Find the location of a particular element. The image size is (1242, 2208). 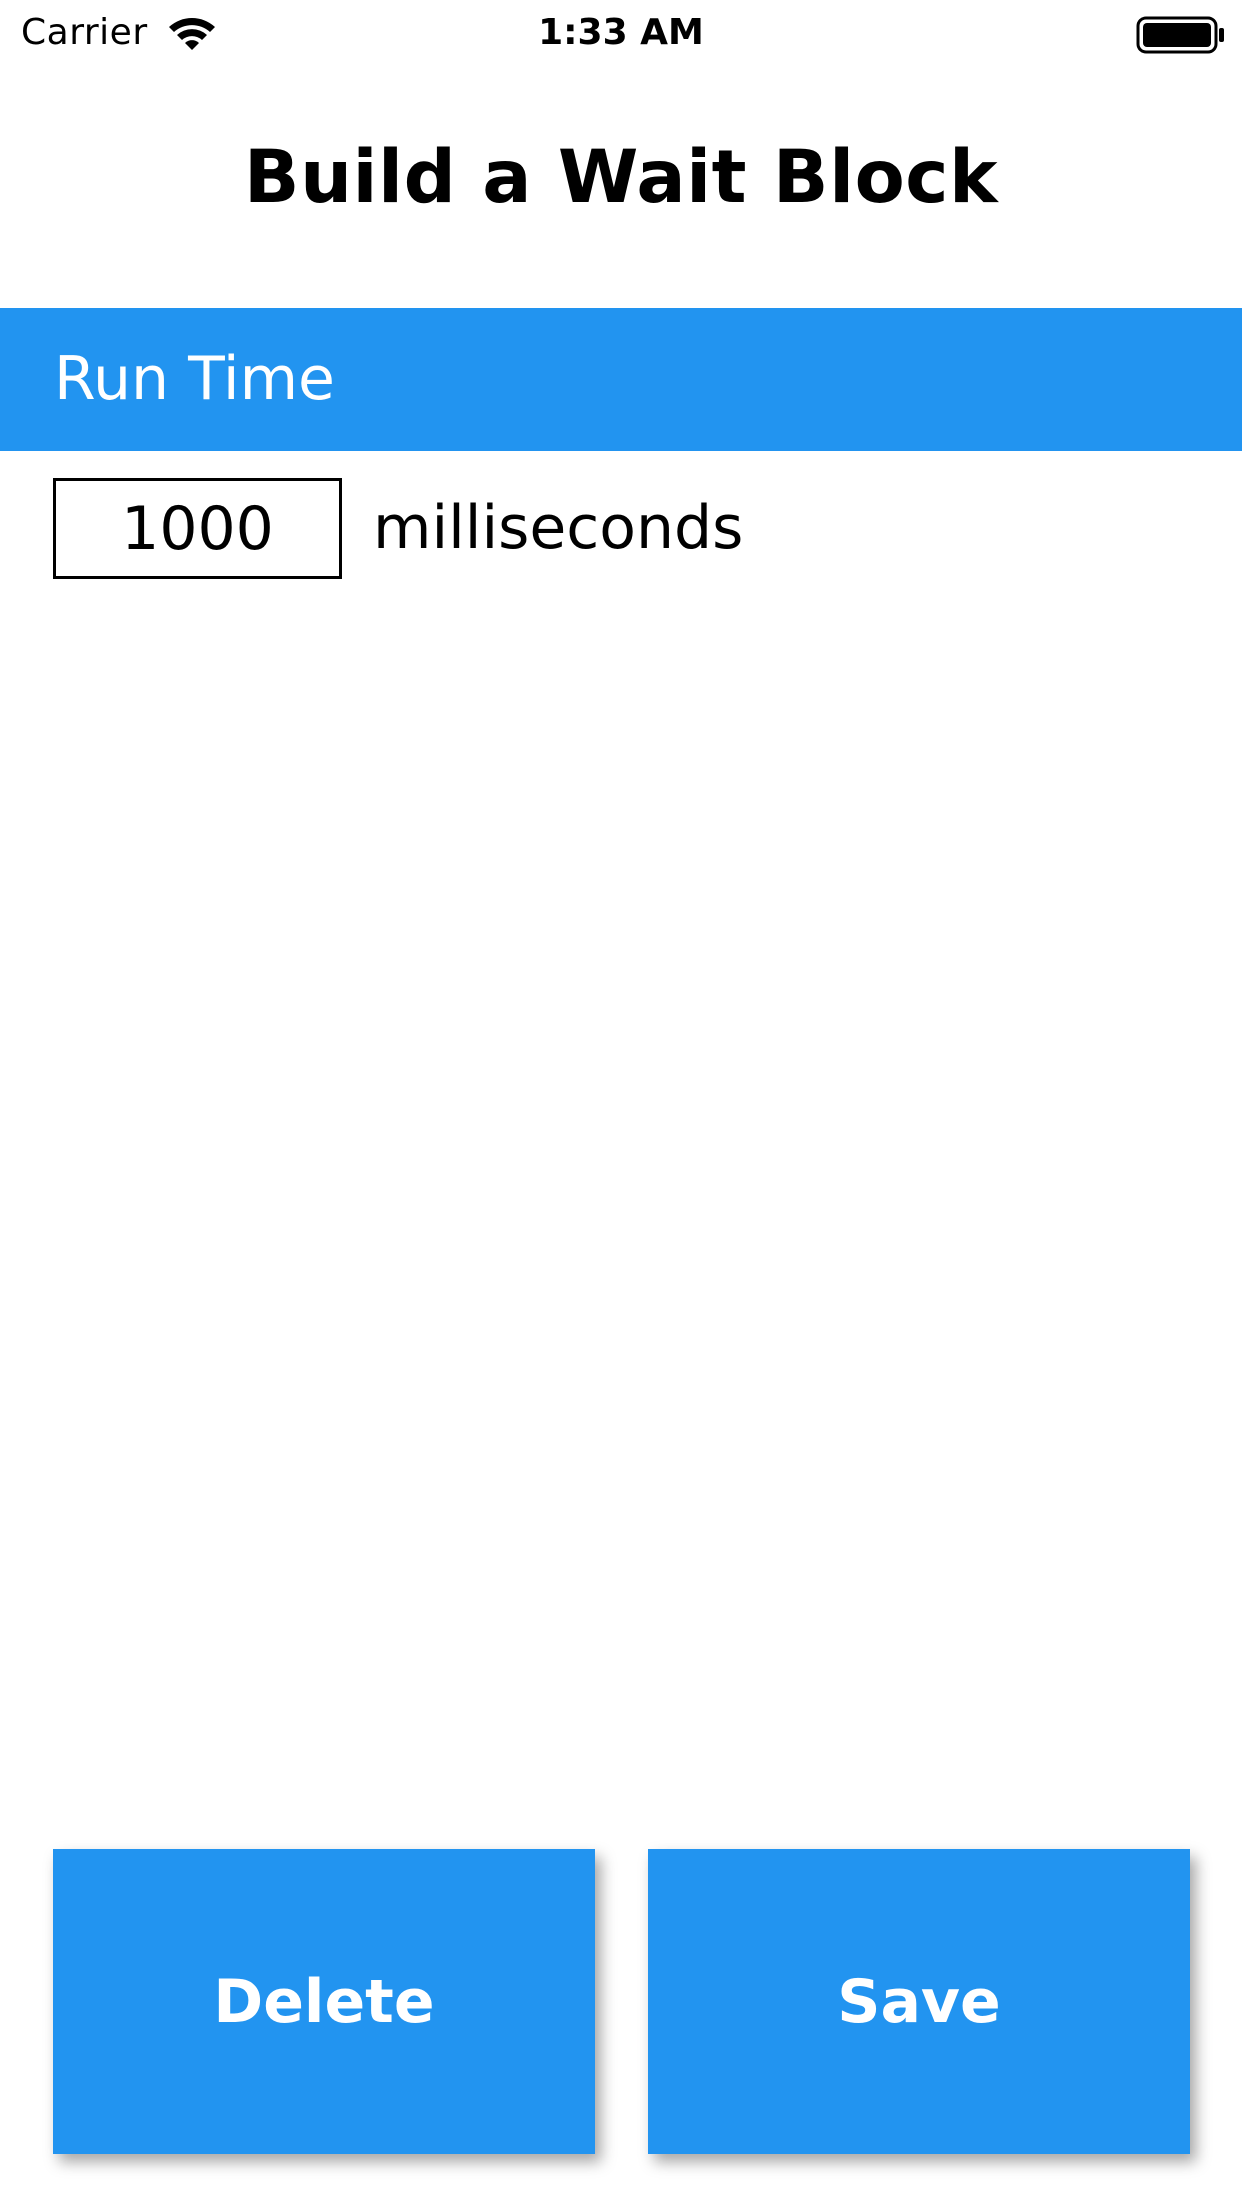

section-header-label: Run Time is located at coordinates (194, 379).